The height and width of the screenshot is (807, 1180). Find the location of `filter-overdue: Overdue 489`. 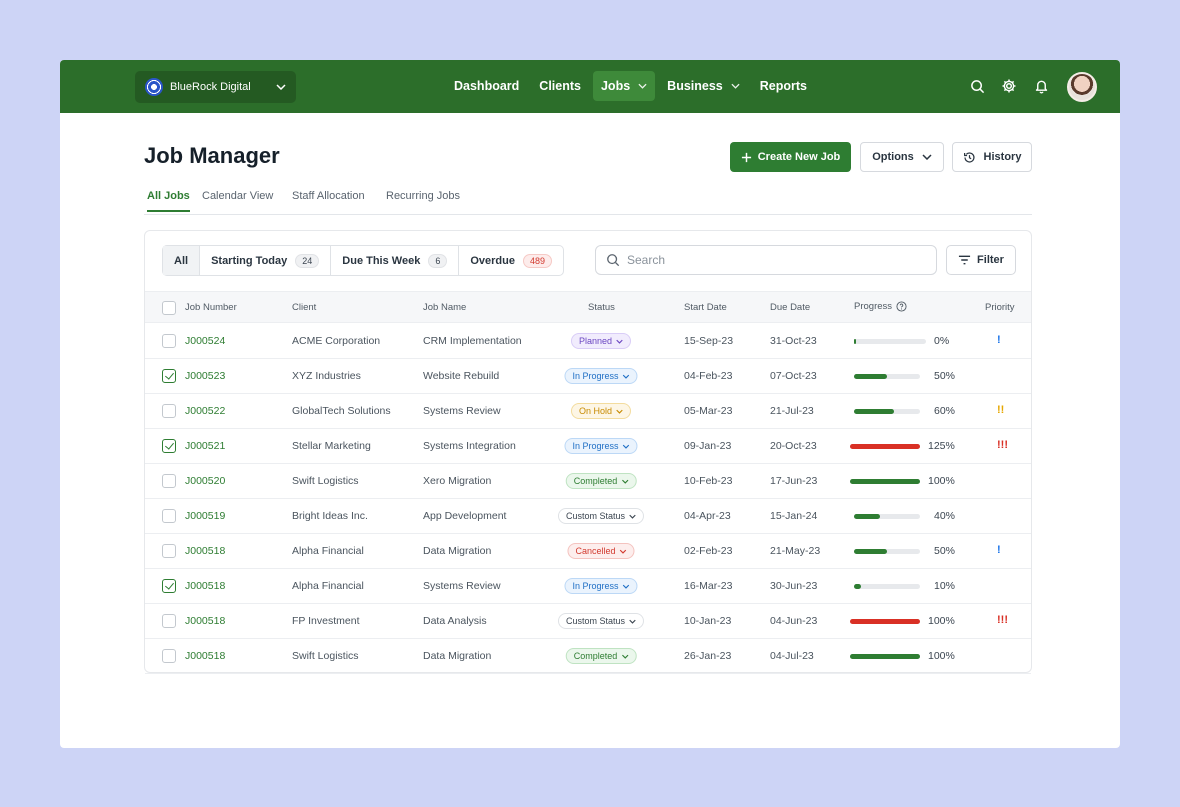

filter-overdue: Overdue 489 is located at coordinates (511, 260).